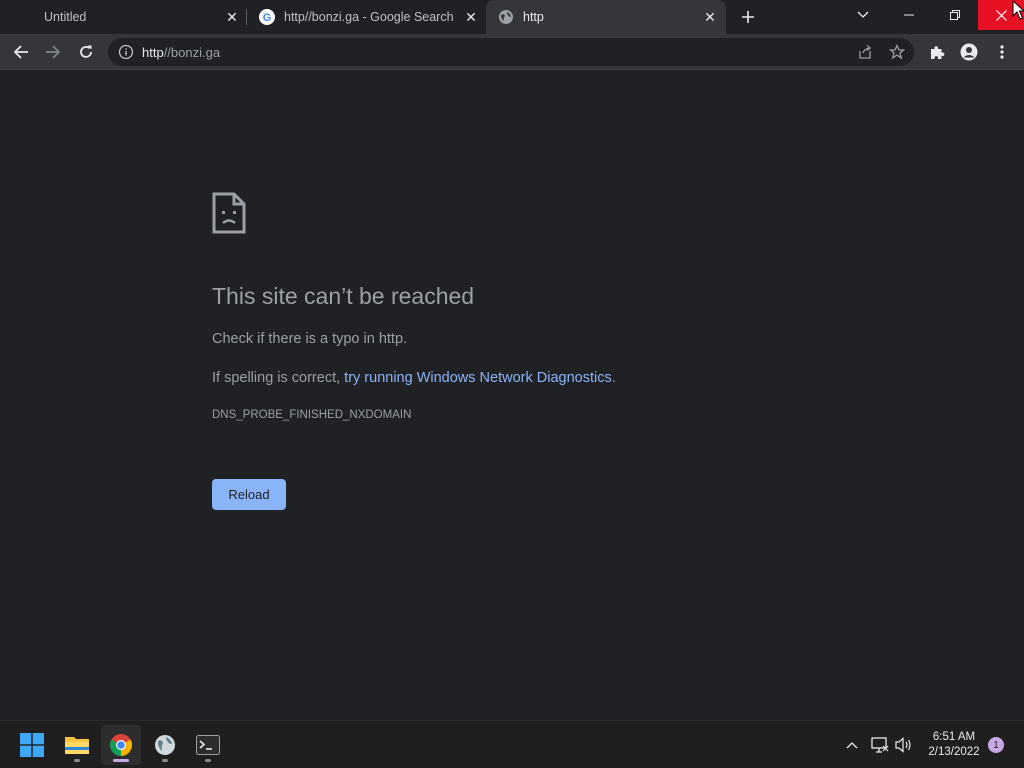 This screenshot has height=768, width=1024. What do you see at coordinates (533, 17) in the screenshot?
I see `tab-title: http` at bounding box center [533, 17].